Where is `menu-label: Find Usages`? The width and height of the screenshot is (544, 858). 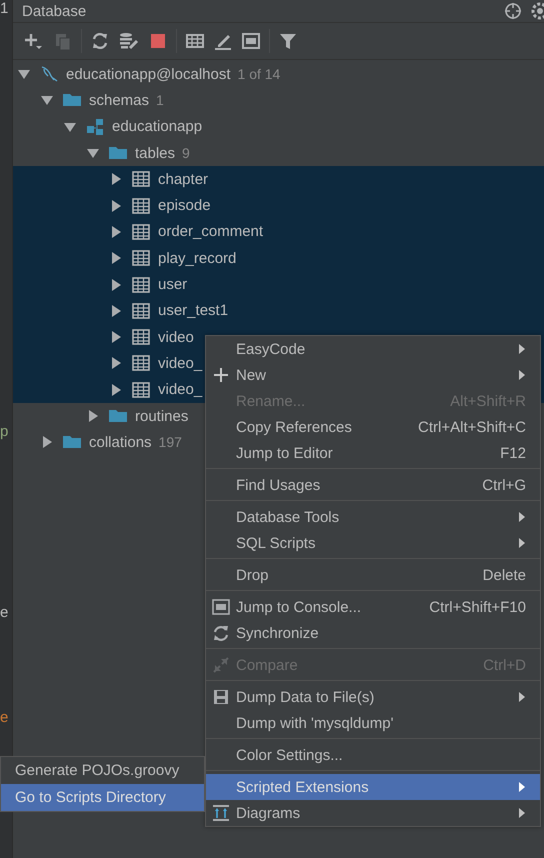 menu-label: Find Usages is located at coordinates (279, 485).